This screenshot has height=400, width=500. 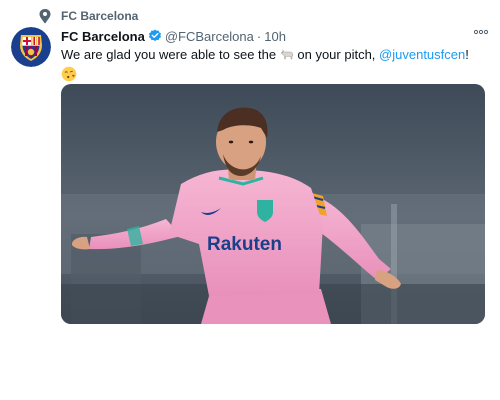 I want to click on shirt-sponsor-text: Rakuten, so click(x=244, y=244).